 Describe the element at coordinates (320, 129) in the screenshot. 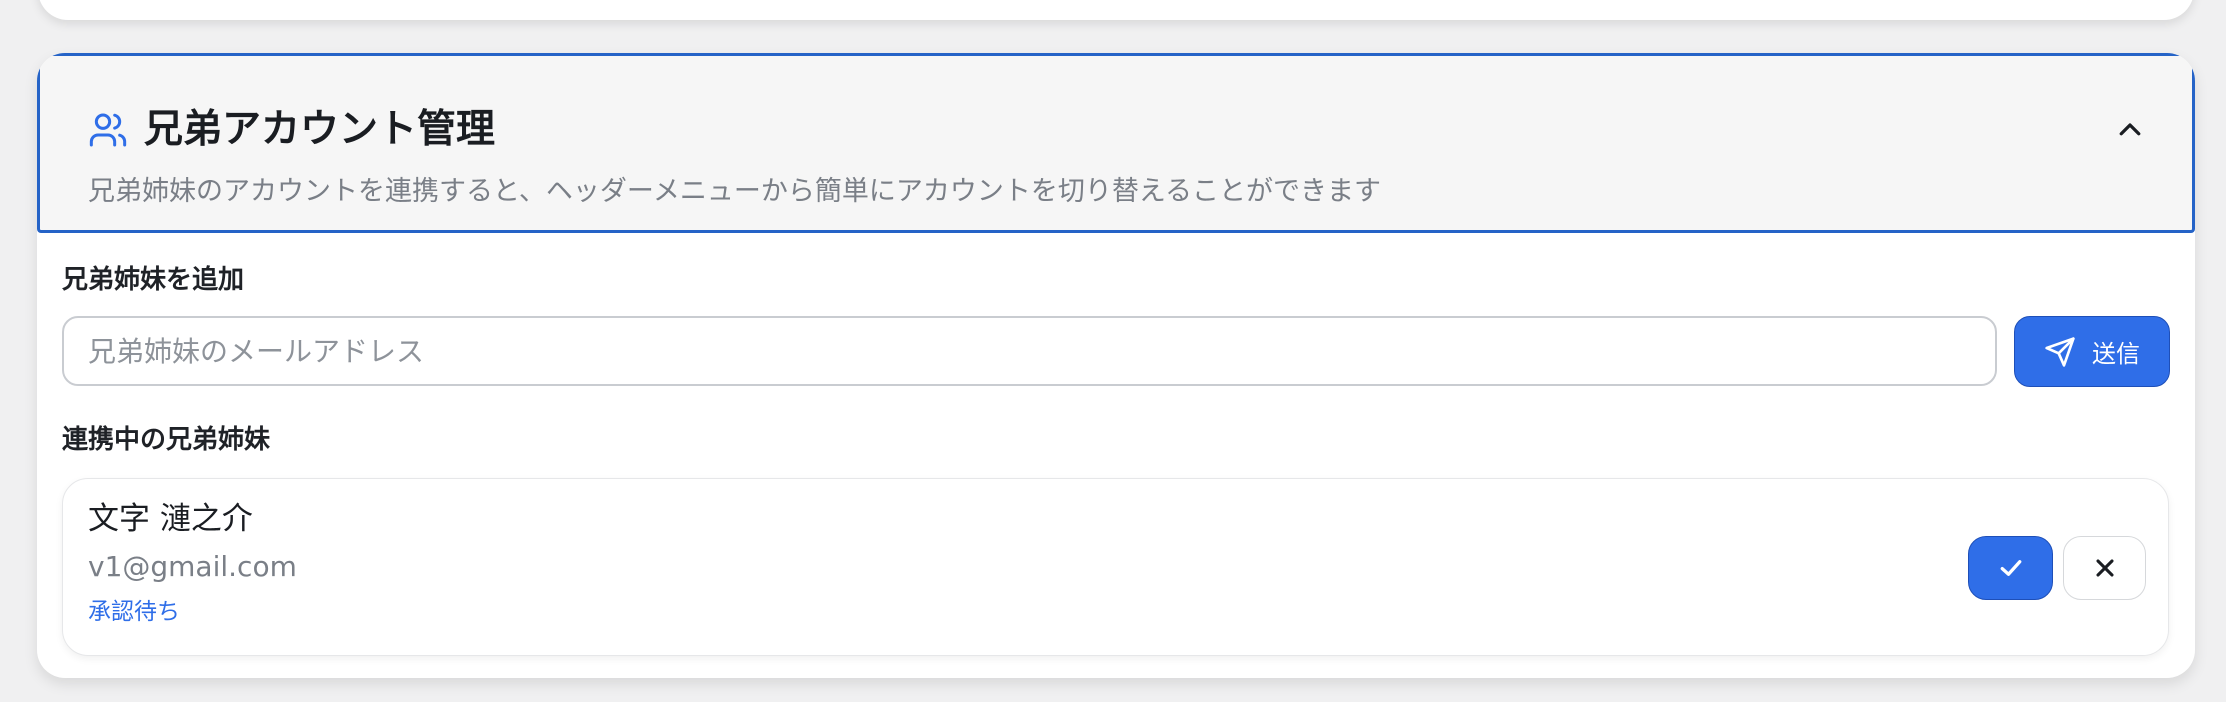

I see `section-title: 兄弟アカウント管理` at that location.